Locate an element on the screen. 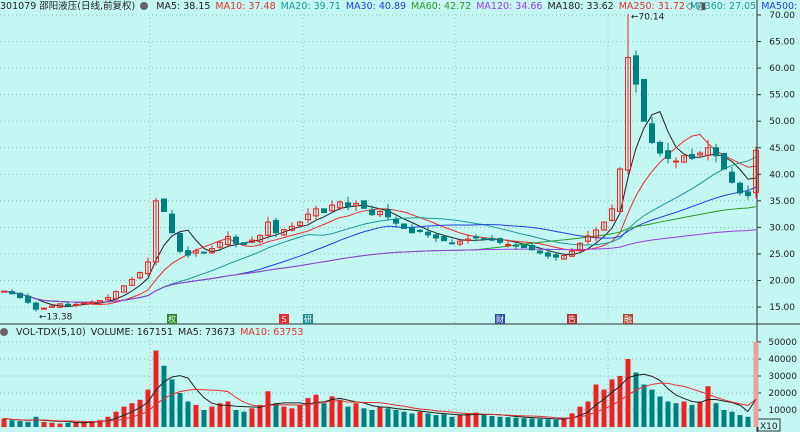 The width and height of the screenshot is (800, 432). volume-tick-label: 20000 is located at coordinates (782, 394).